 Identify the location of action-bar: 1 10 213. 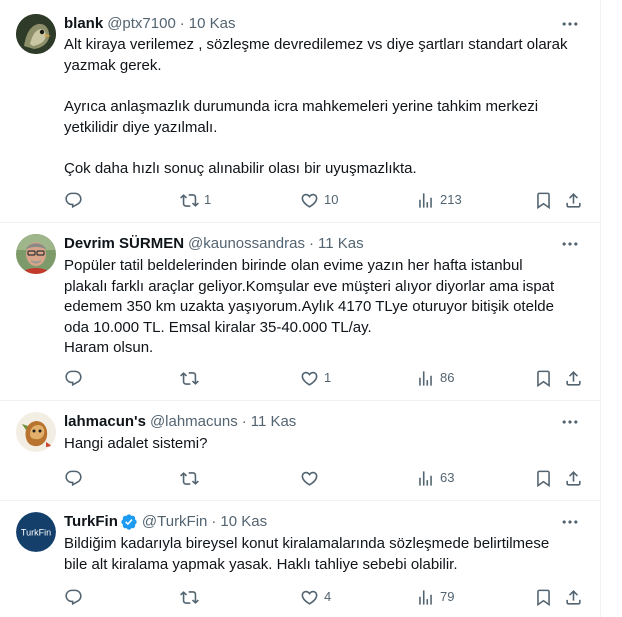
(324, 200).